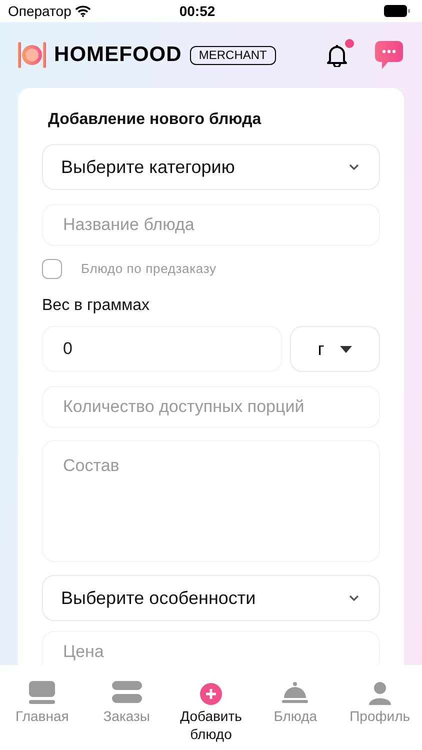  I want to click on price-field: Цена, so click(211, 648).